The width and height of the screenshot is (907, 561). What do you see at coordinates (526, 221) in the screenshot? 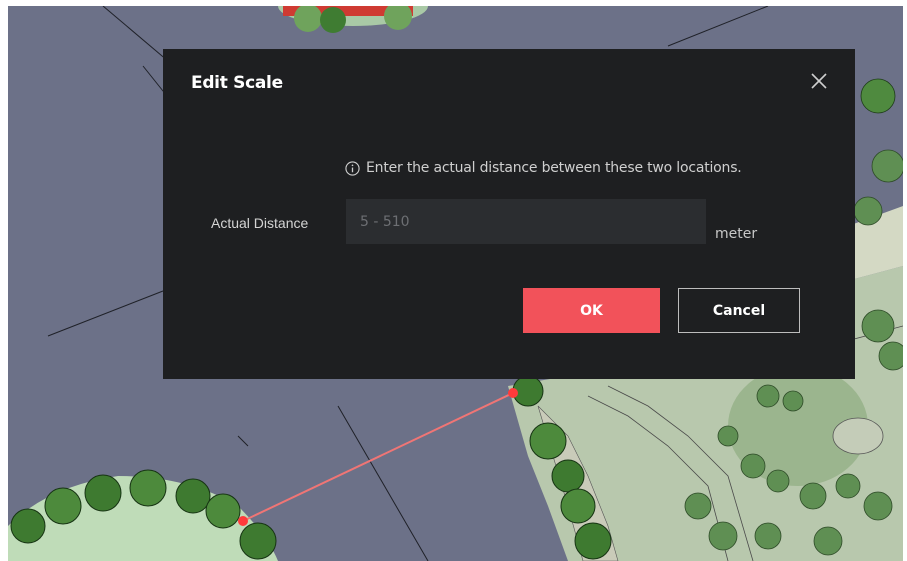
I see `actual-distance-input` at bounding box center [526, 221].